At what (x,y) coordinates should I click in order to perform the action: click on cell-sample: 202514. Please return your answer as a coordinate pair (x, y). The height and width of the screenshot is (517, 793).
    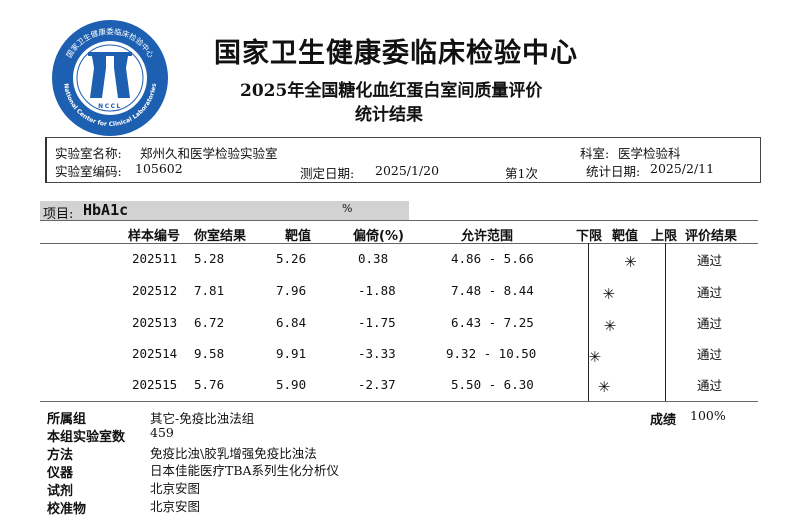
    Looking at the image, I should click on (155, 353).